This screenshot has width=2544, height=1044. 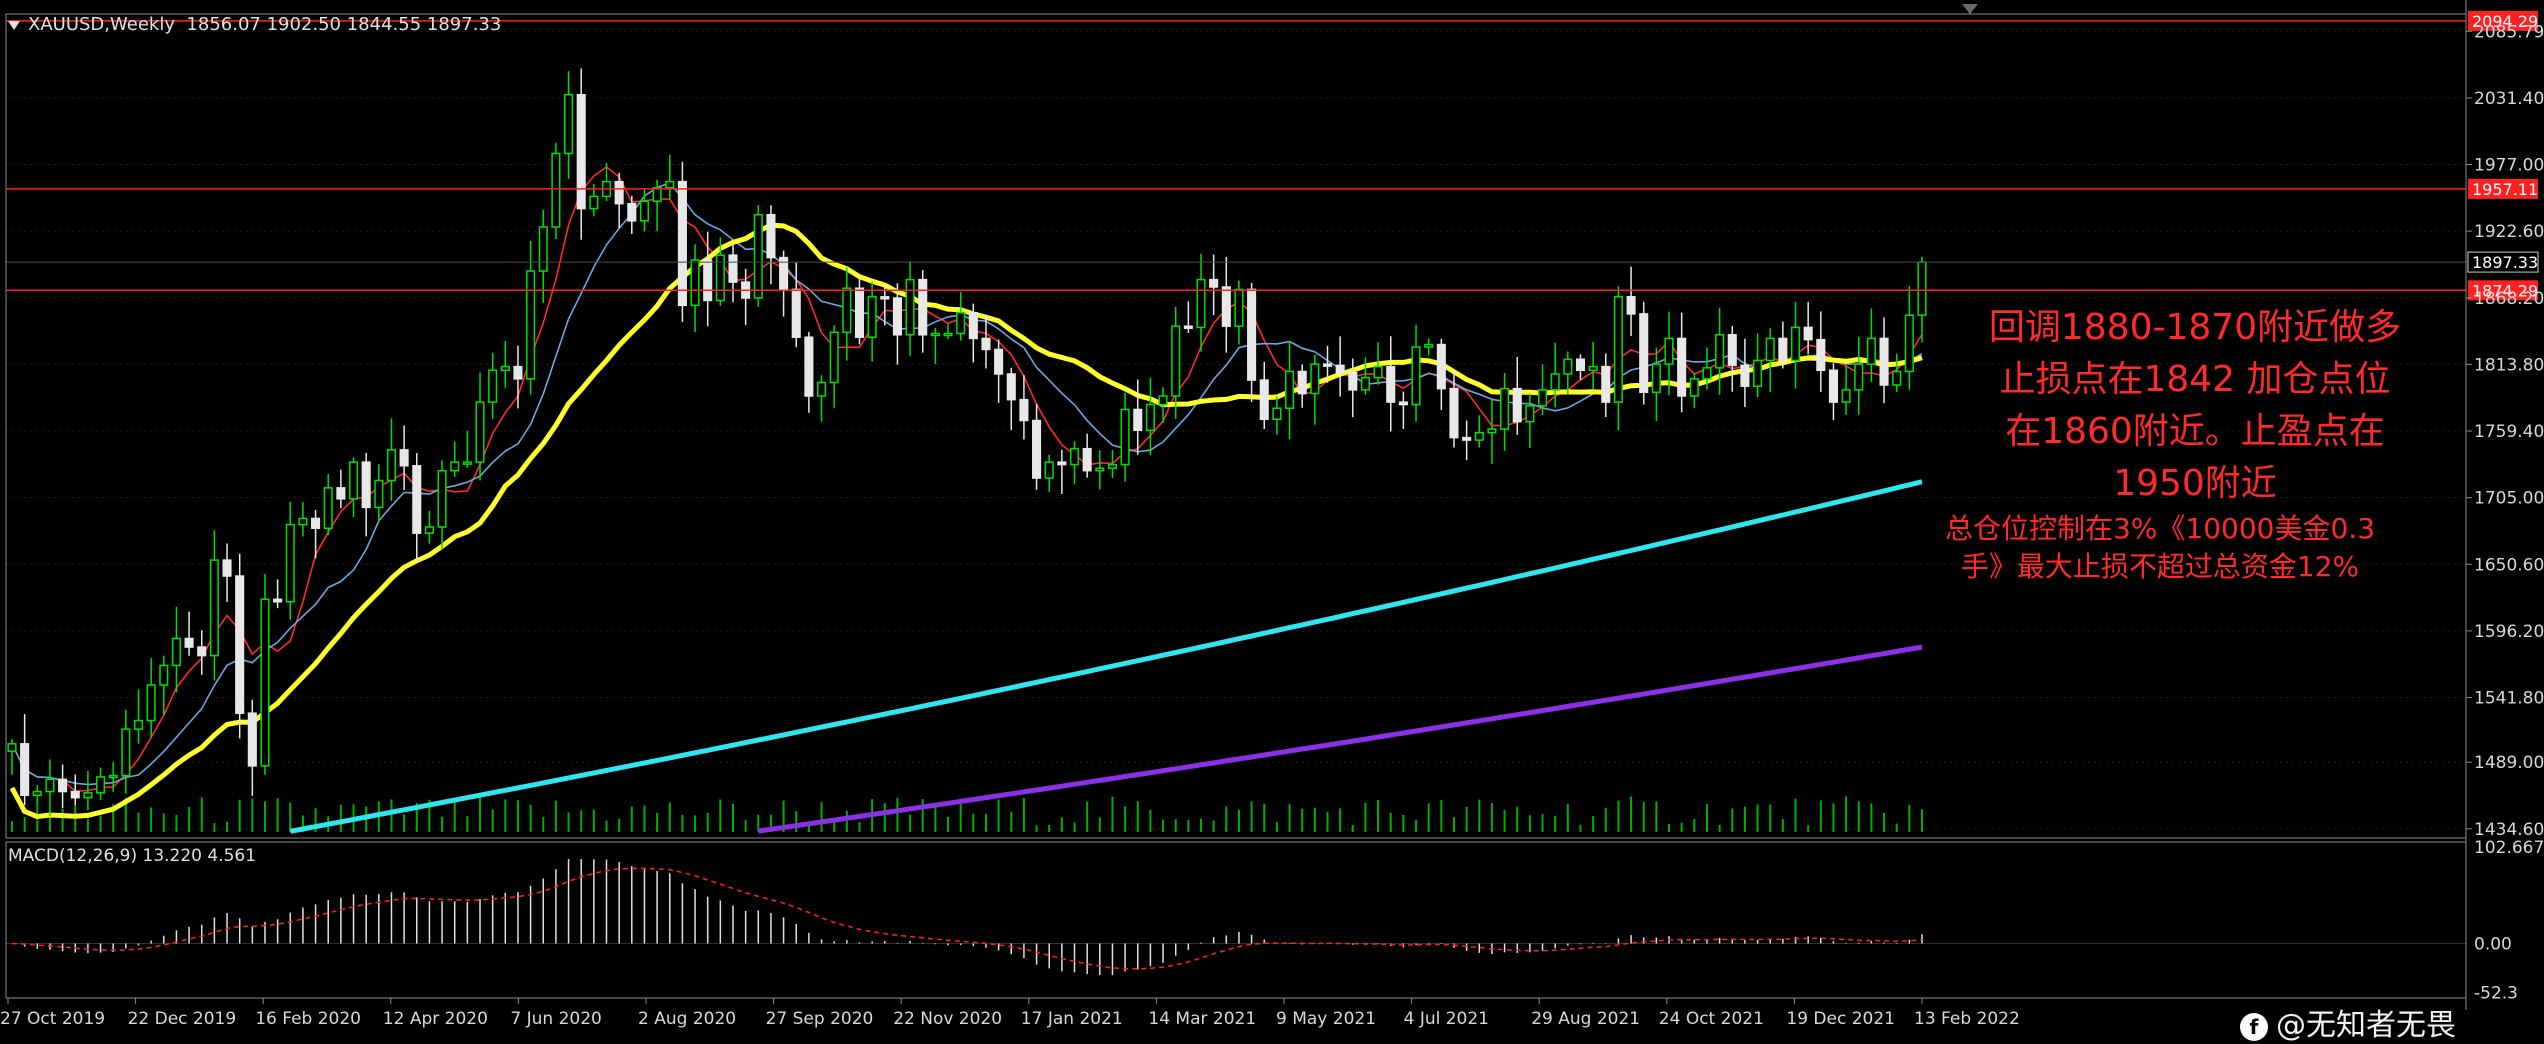 I want to click on x-tick-label: 12 Apr 2020, so click(x=435, y=1019).